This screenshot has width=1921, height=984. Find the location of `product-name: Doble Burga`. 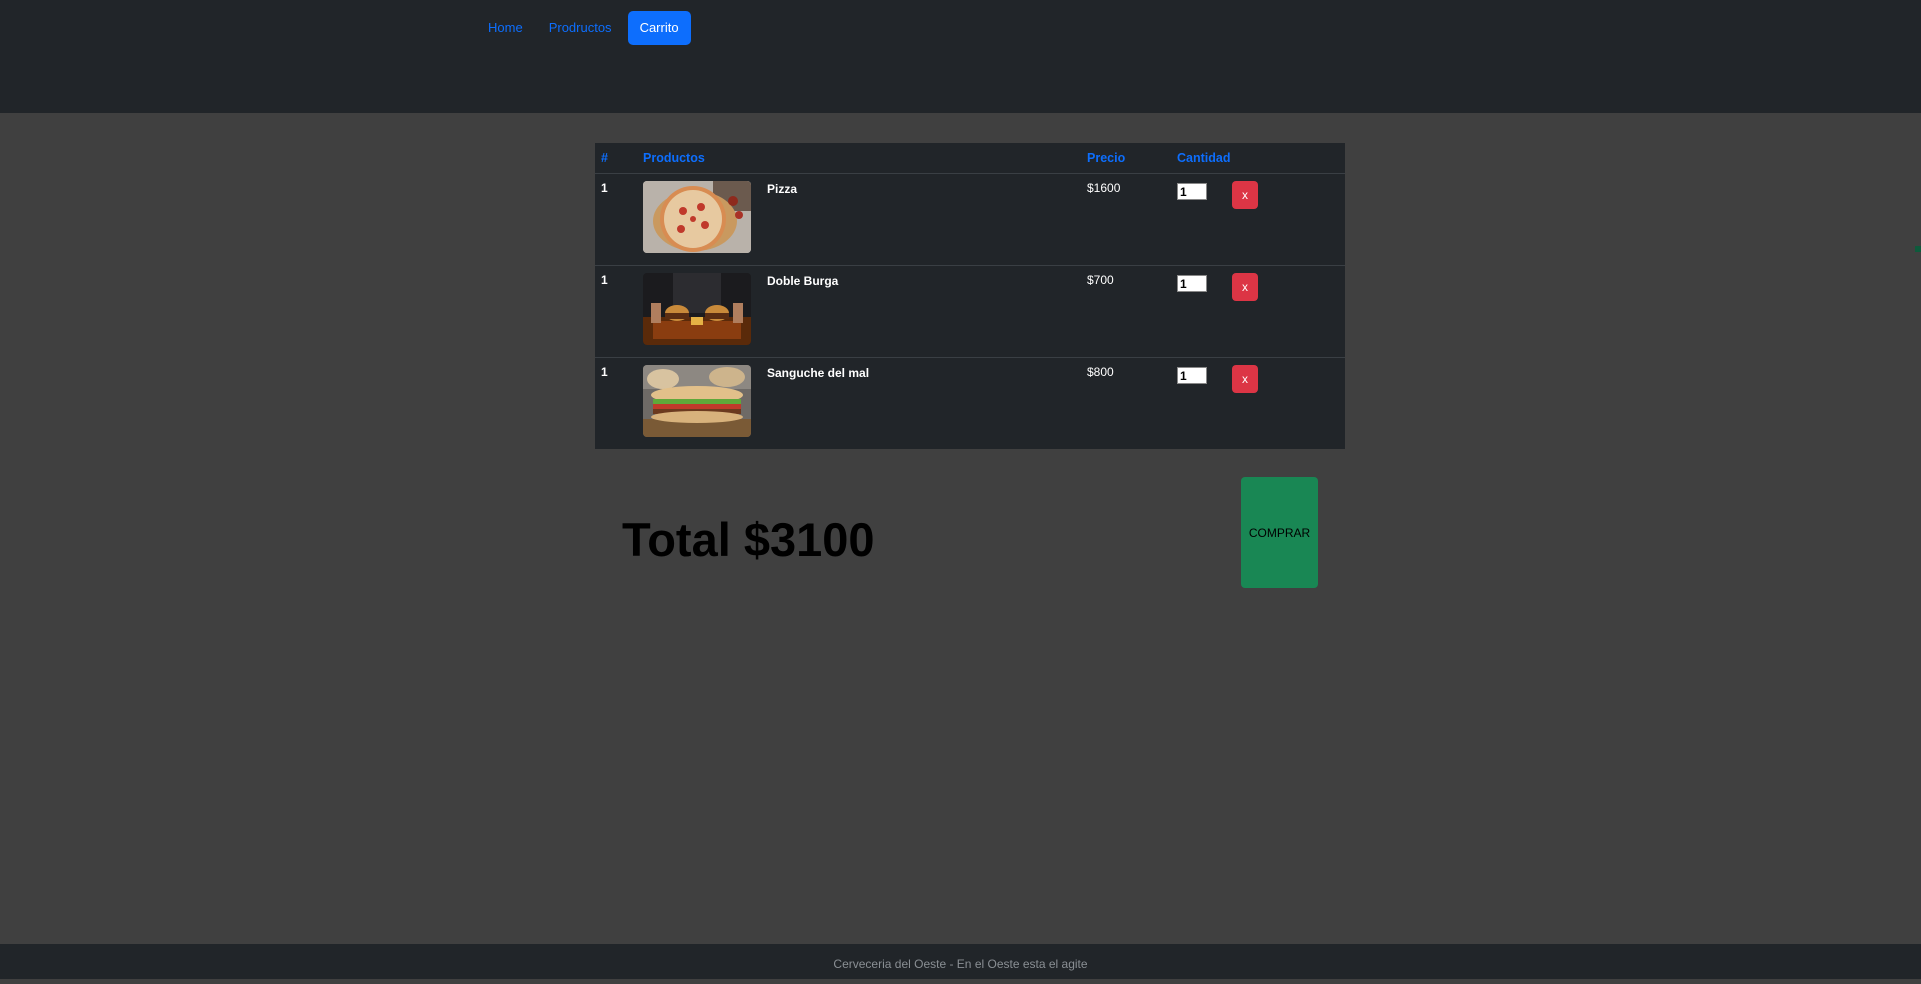

product-name: Doble Burga is located at coordinates (803, 281).